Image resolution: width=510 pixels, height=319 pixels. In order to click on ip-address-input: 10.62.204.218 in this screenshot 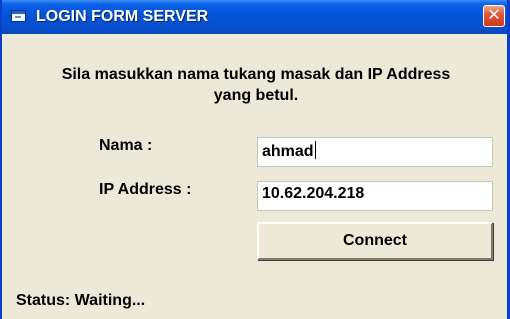, I will do `click(375, 196)`.